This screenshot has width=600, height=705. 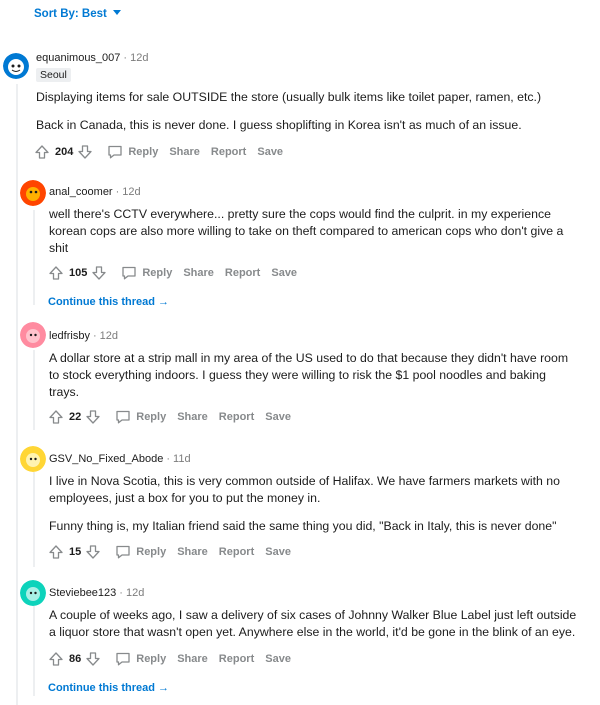 What do you see at coordinates (182, 459) in the screenshot?
I see `timestamp: 11d` at bounding box center [182, 459].